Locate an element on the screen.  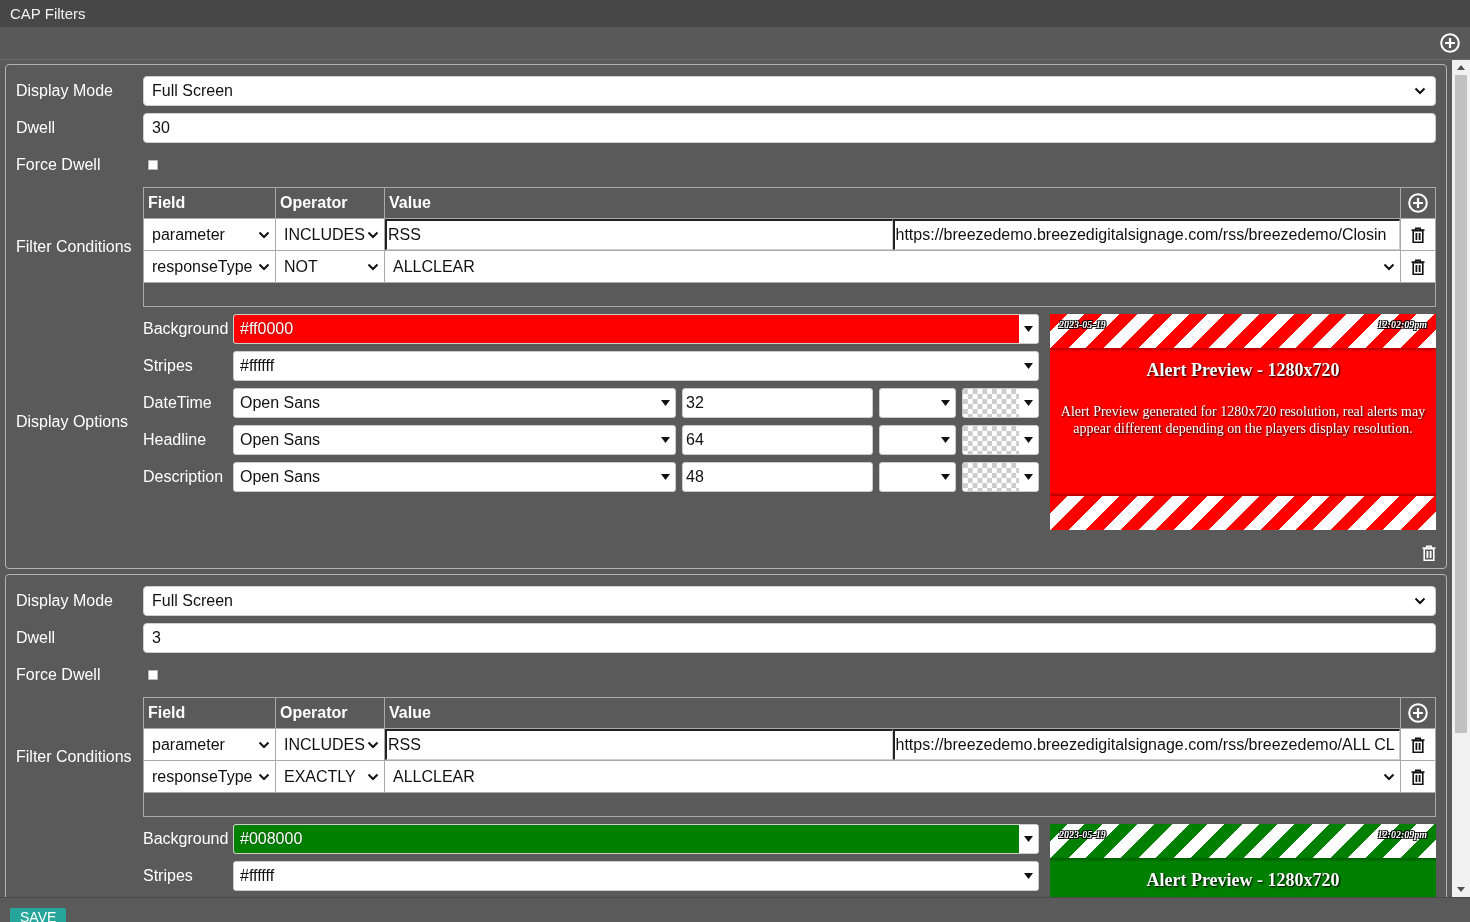
option-label: Description is located at coordinates (184, 477).